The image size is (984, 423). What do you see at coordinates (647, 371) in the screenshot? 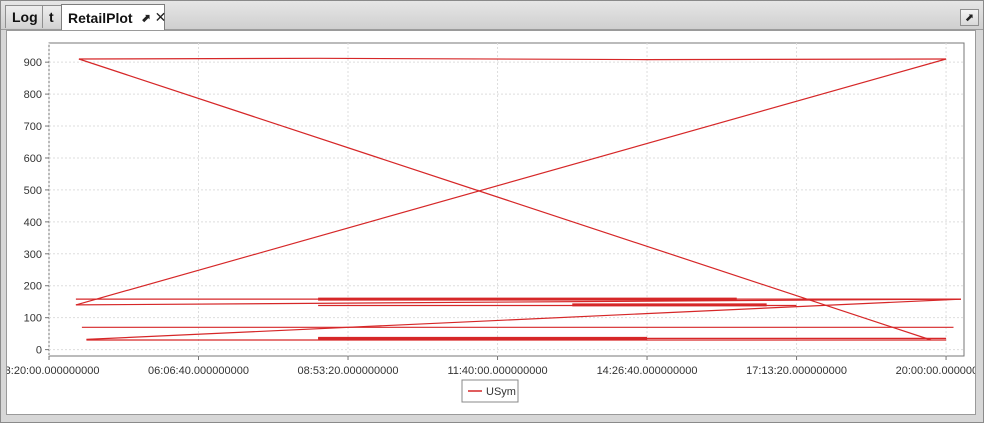
I see `x-tick-label: 14:26:40.000000000` at bounding box center [647, 371].